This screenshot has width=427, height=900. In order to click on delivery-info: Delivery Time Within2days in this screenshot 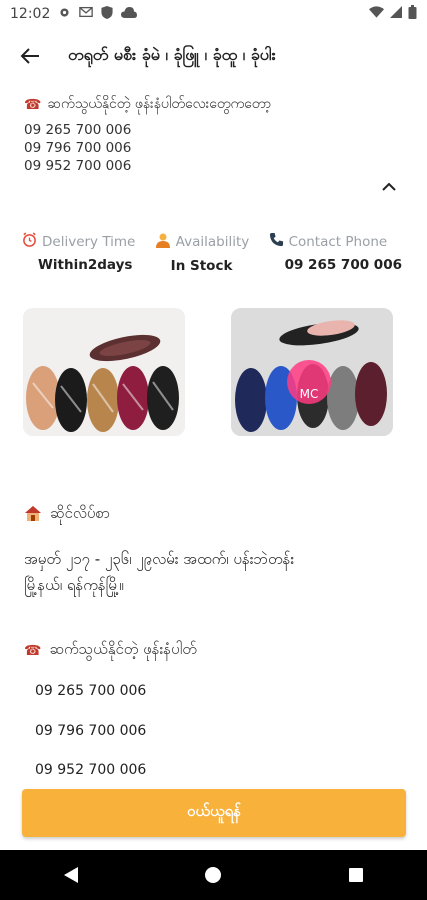, I will do `click(78, 253)`.